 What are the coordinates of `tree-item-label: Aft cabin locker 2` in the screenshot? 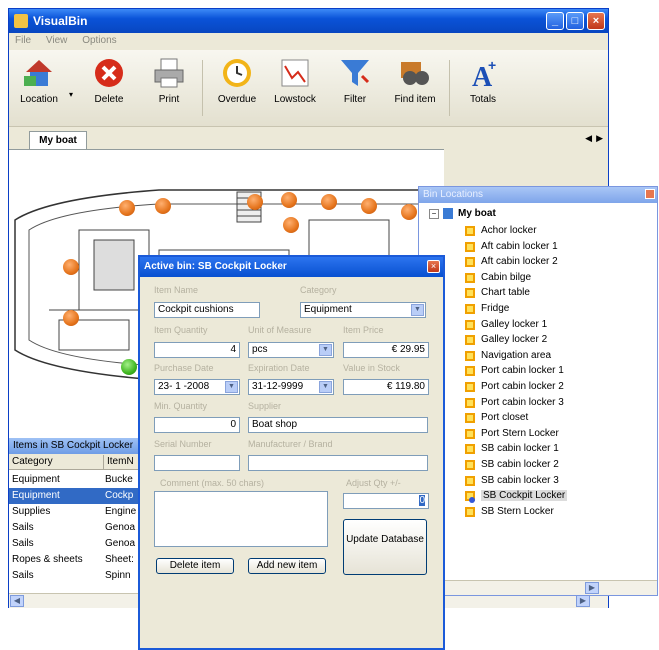 It's located at (519, 262).